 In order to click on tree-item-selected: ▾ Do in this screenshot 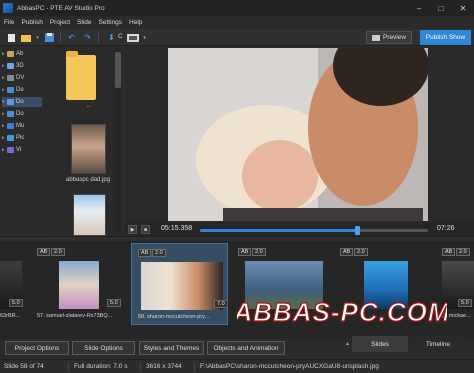, I will do `click(22, 102)`.